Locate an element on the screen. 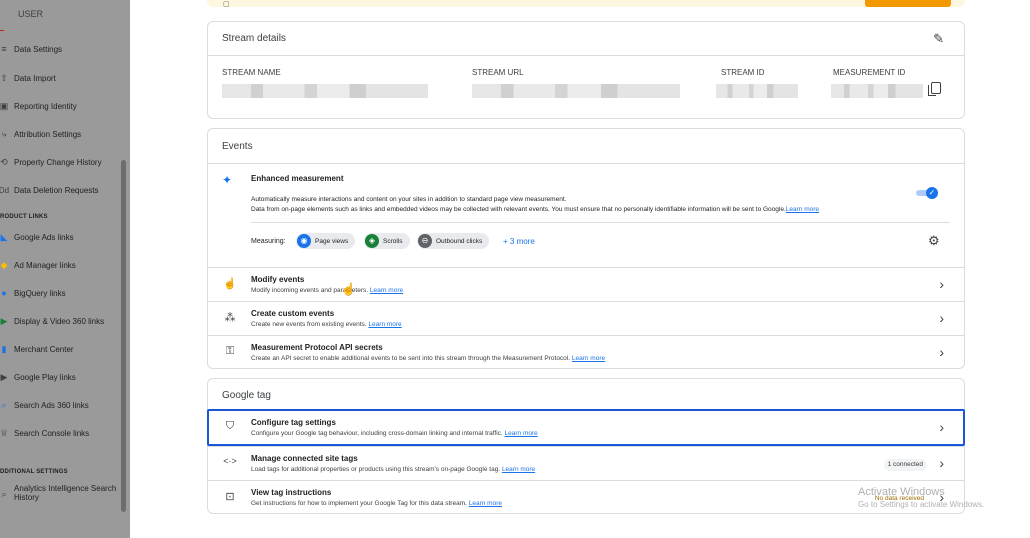 The image size is (1030, 538). sidebar-item-label: BigQuery links is located at coordinates (40, 293).